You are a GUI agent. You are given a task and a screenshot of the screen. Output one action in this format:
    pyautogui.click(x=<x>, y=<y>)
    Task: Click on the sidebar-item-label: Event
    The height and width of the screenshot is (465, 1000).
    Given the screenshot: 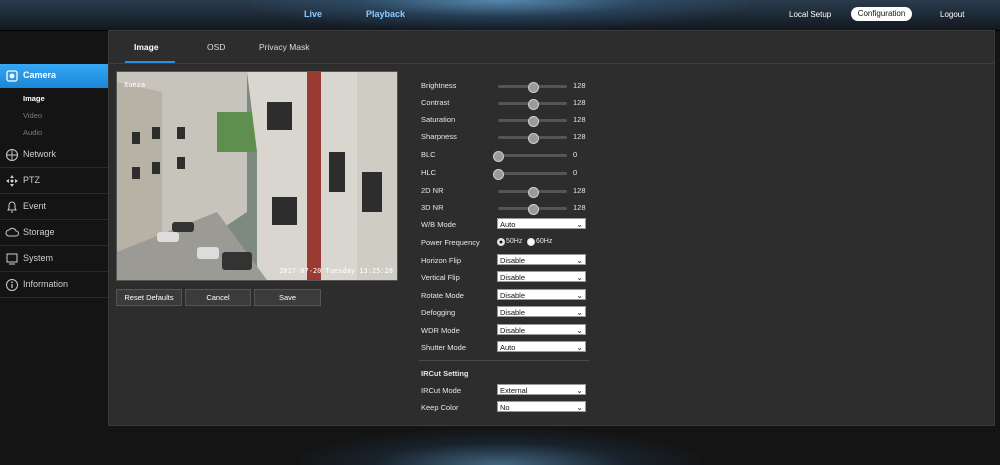 What is the action you would take?
    pyautogui.click(x=35, y=206)
    